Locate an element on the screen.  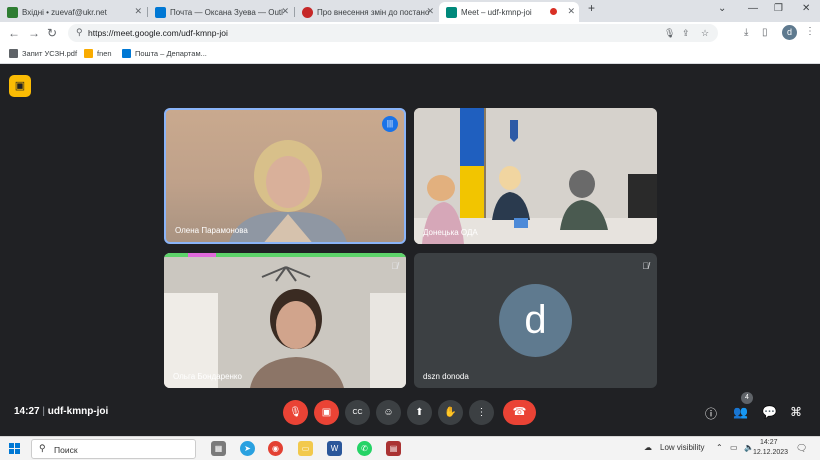
calculator-icon: ▦ is located at coordinates (218, 448).